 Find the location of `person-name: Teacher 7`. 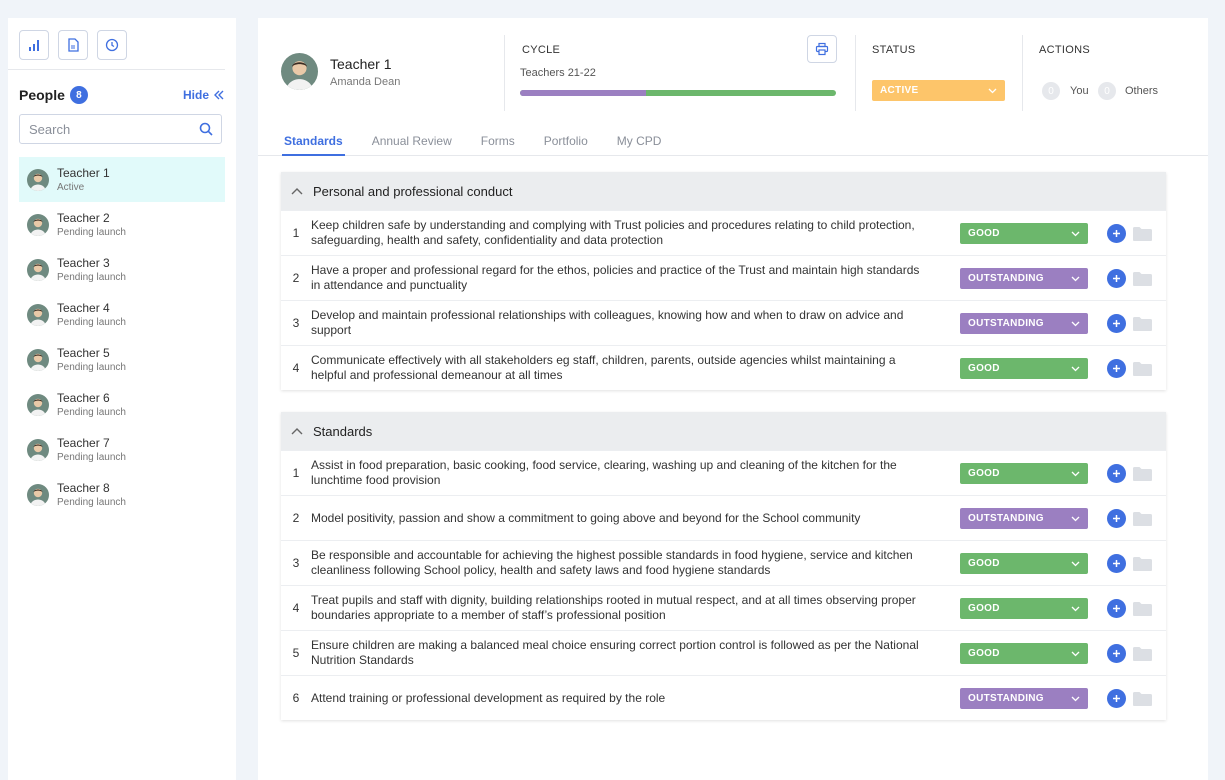

person-name: Teacher 7 is located at coordinates (83, 443).